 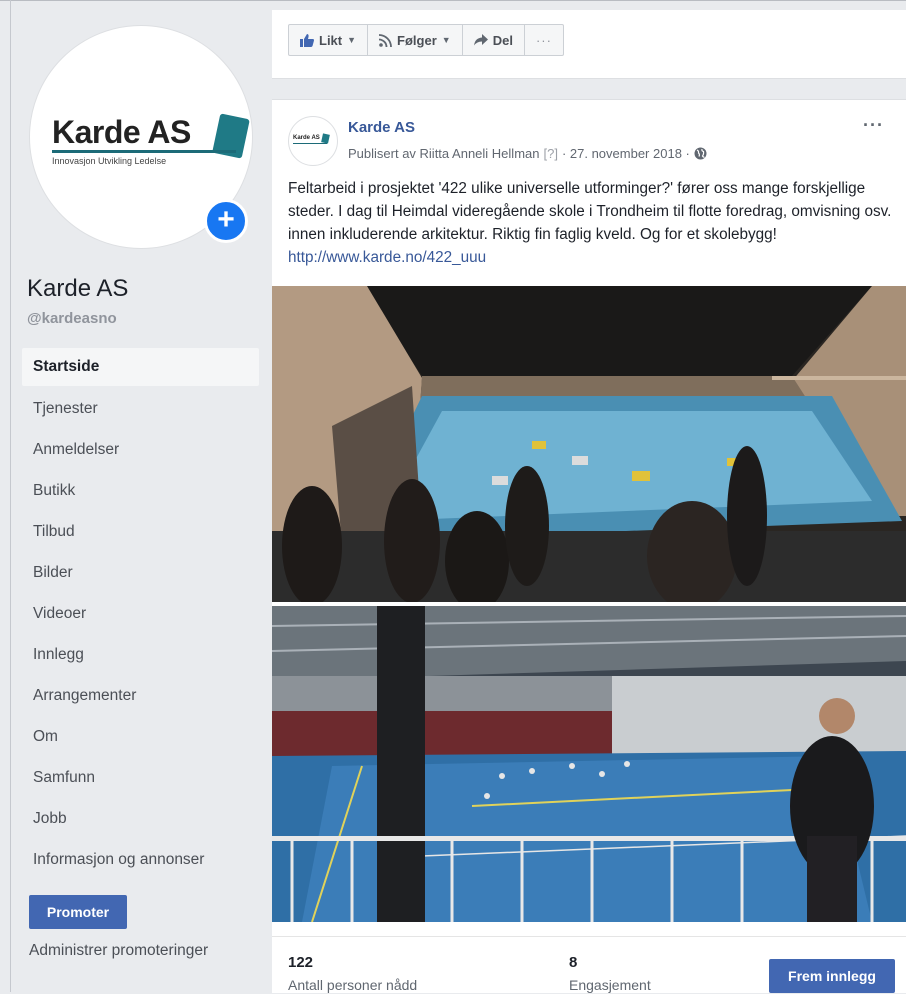 I want to click on page-action-buttons: Likt ▼ Følger ▼ Del ···, so click(x=426, y=40).